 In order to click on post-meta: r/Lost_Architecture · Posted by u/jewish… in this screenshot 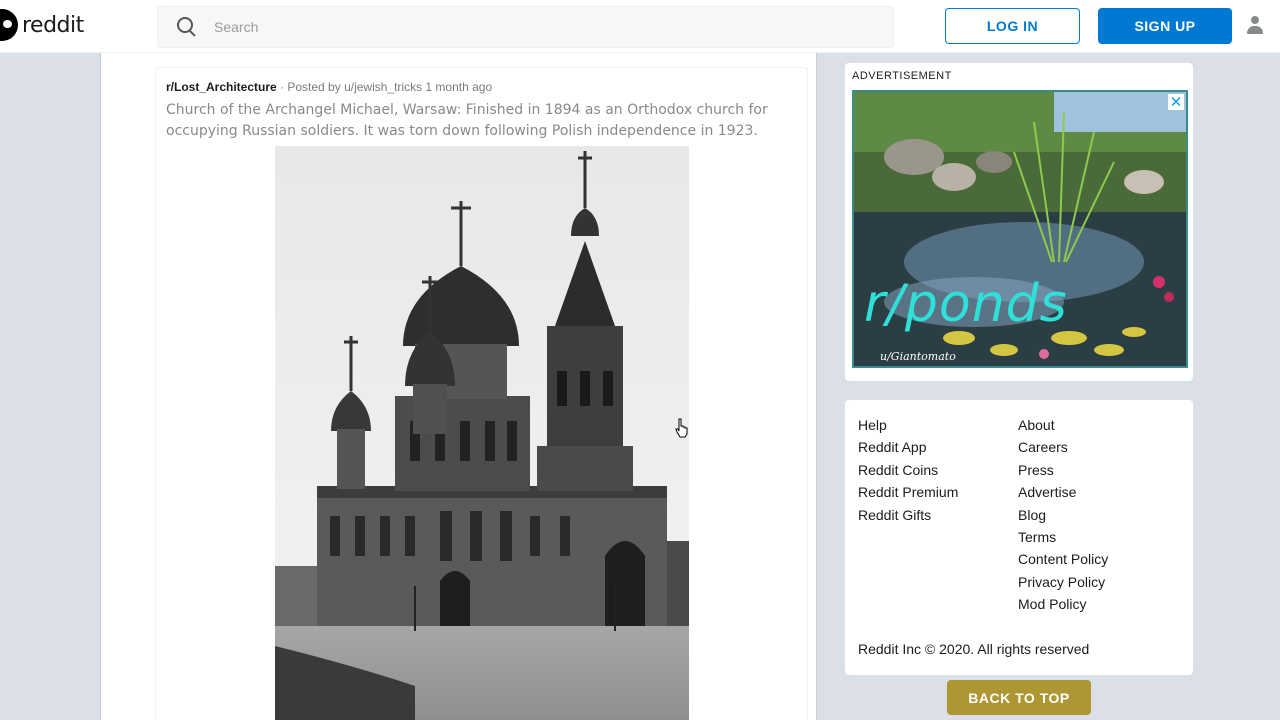, I will do `click(329, 87)`.